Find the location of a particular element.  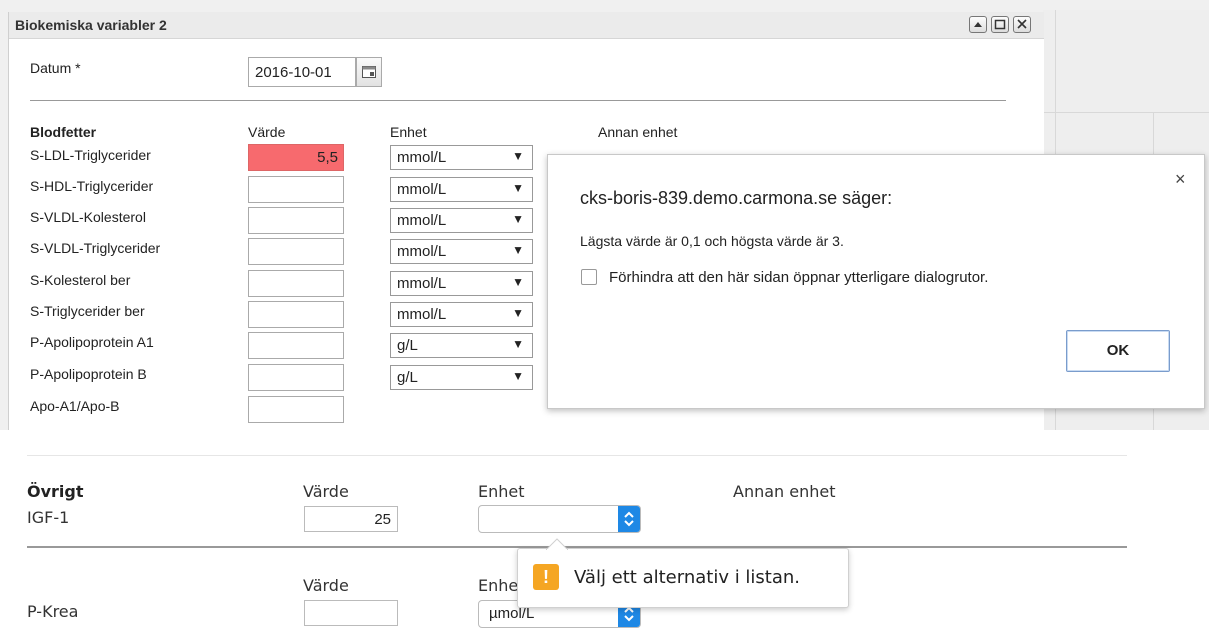

validation-tooltip: ! Välj ett alternativ i listan. is located at coordinates (683, 573).